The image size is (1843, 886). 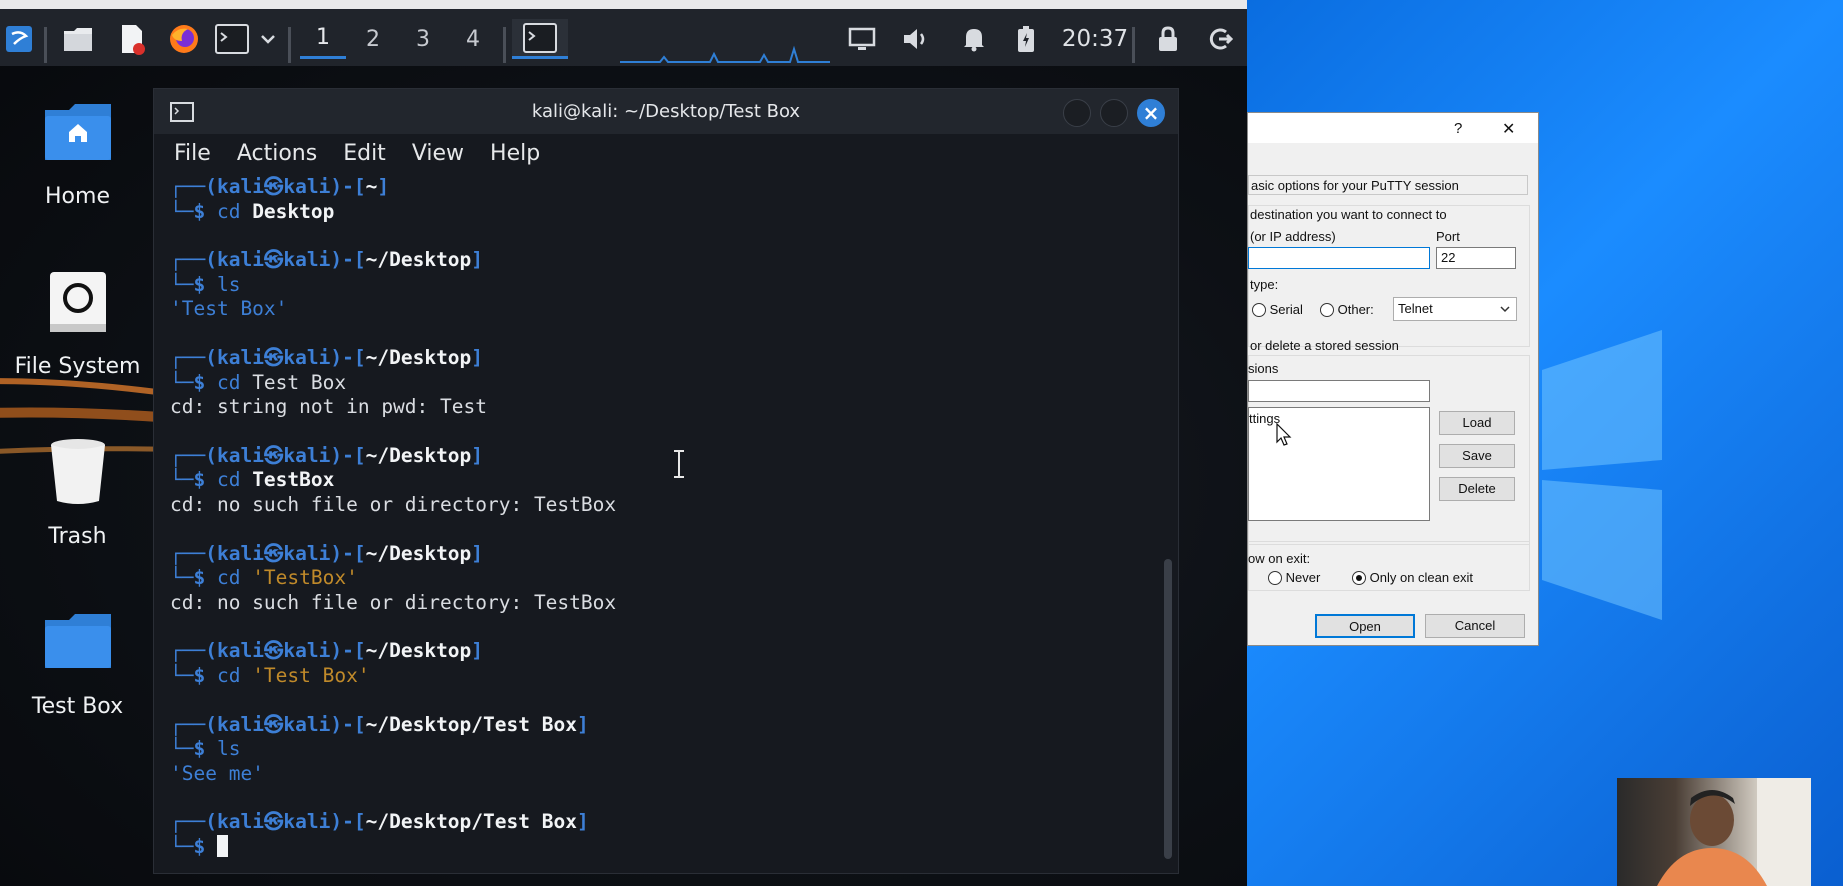 What do you see at coordinates (1339, 258) in the screenshot?
I see `host-input` at bounding box center [1339, 258].